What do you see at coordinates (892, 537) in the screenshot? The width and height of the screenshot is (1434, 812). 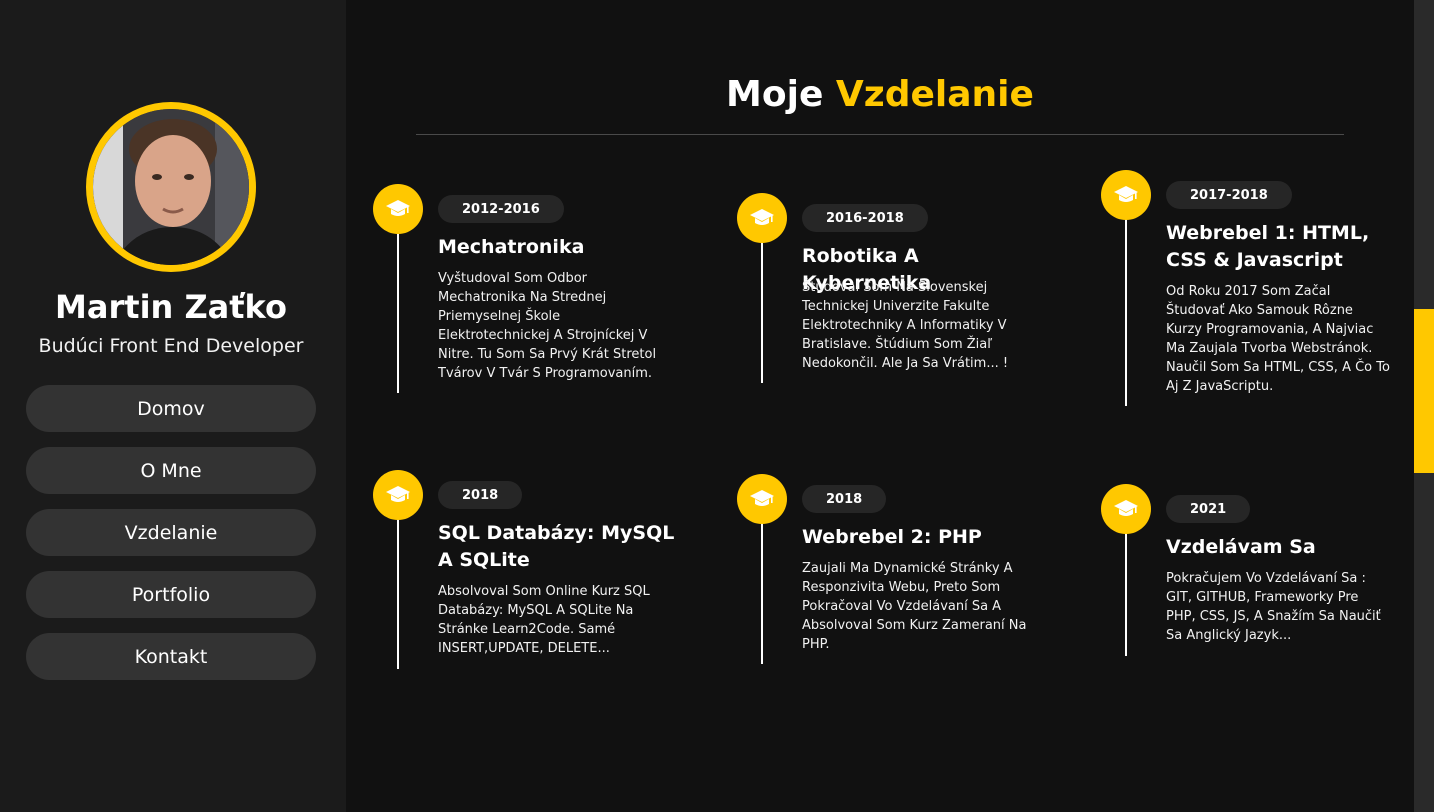 I see `education-title: Webrebel 2: PHP` at bounding box center [892, 537].